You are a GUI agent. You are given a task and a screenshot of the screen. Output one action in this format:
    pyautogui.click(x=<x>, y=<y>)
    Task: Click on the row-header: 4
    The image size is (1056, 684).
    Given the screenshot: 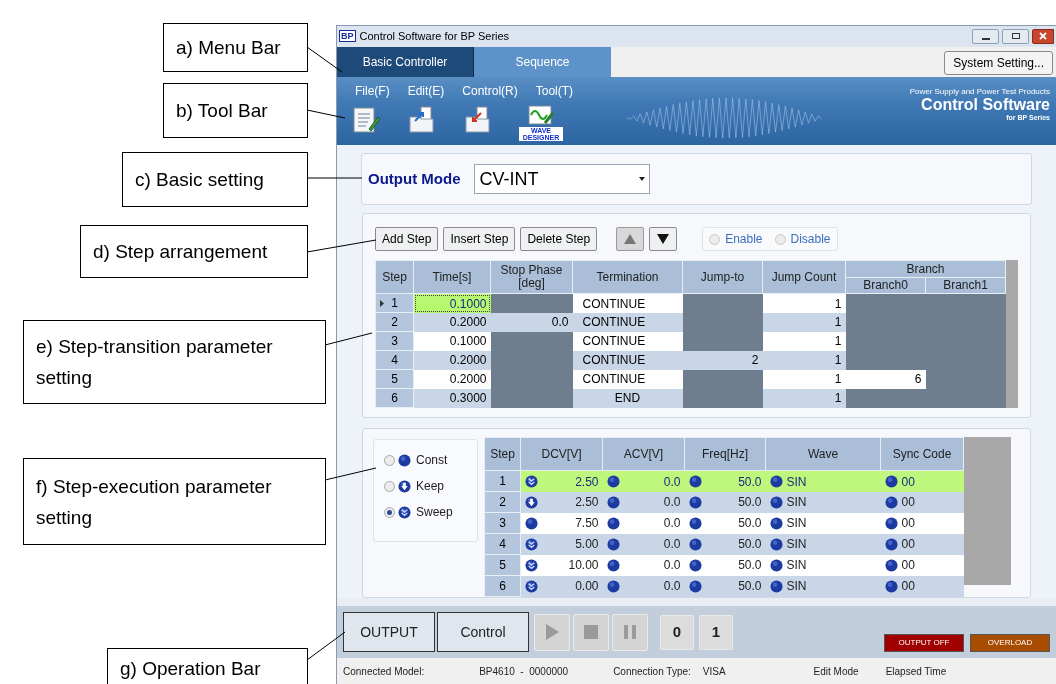 What is the action you would take?
    pyautogui.click(x=502, y=544)
    